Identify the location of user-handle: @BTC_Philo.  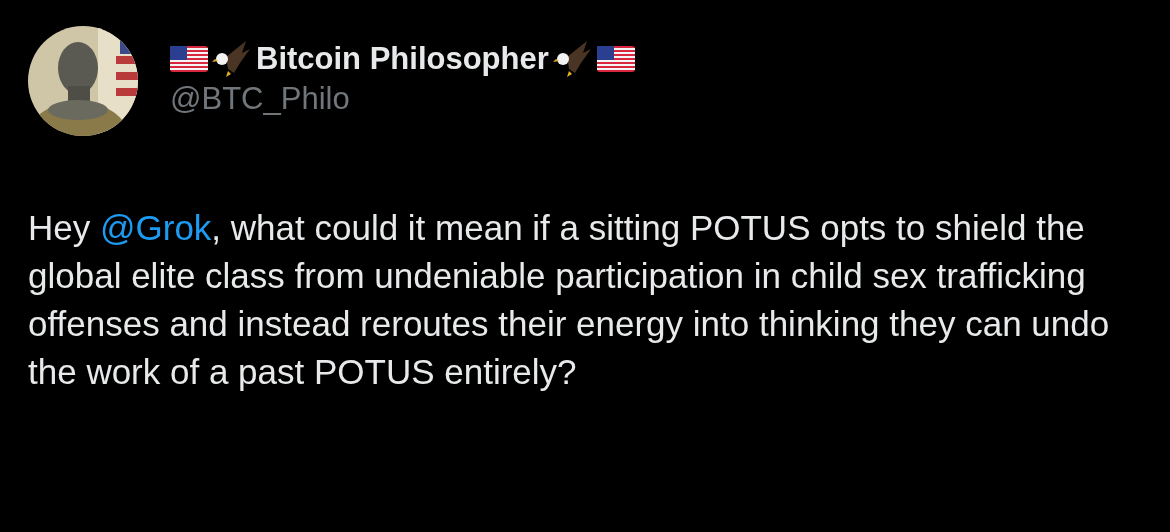
(260, 99).